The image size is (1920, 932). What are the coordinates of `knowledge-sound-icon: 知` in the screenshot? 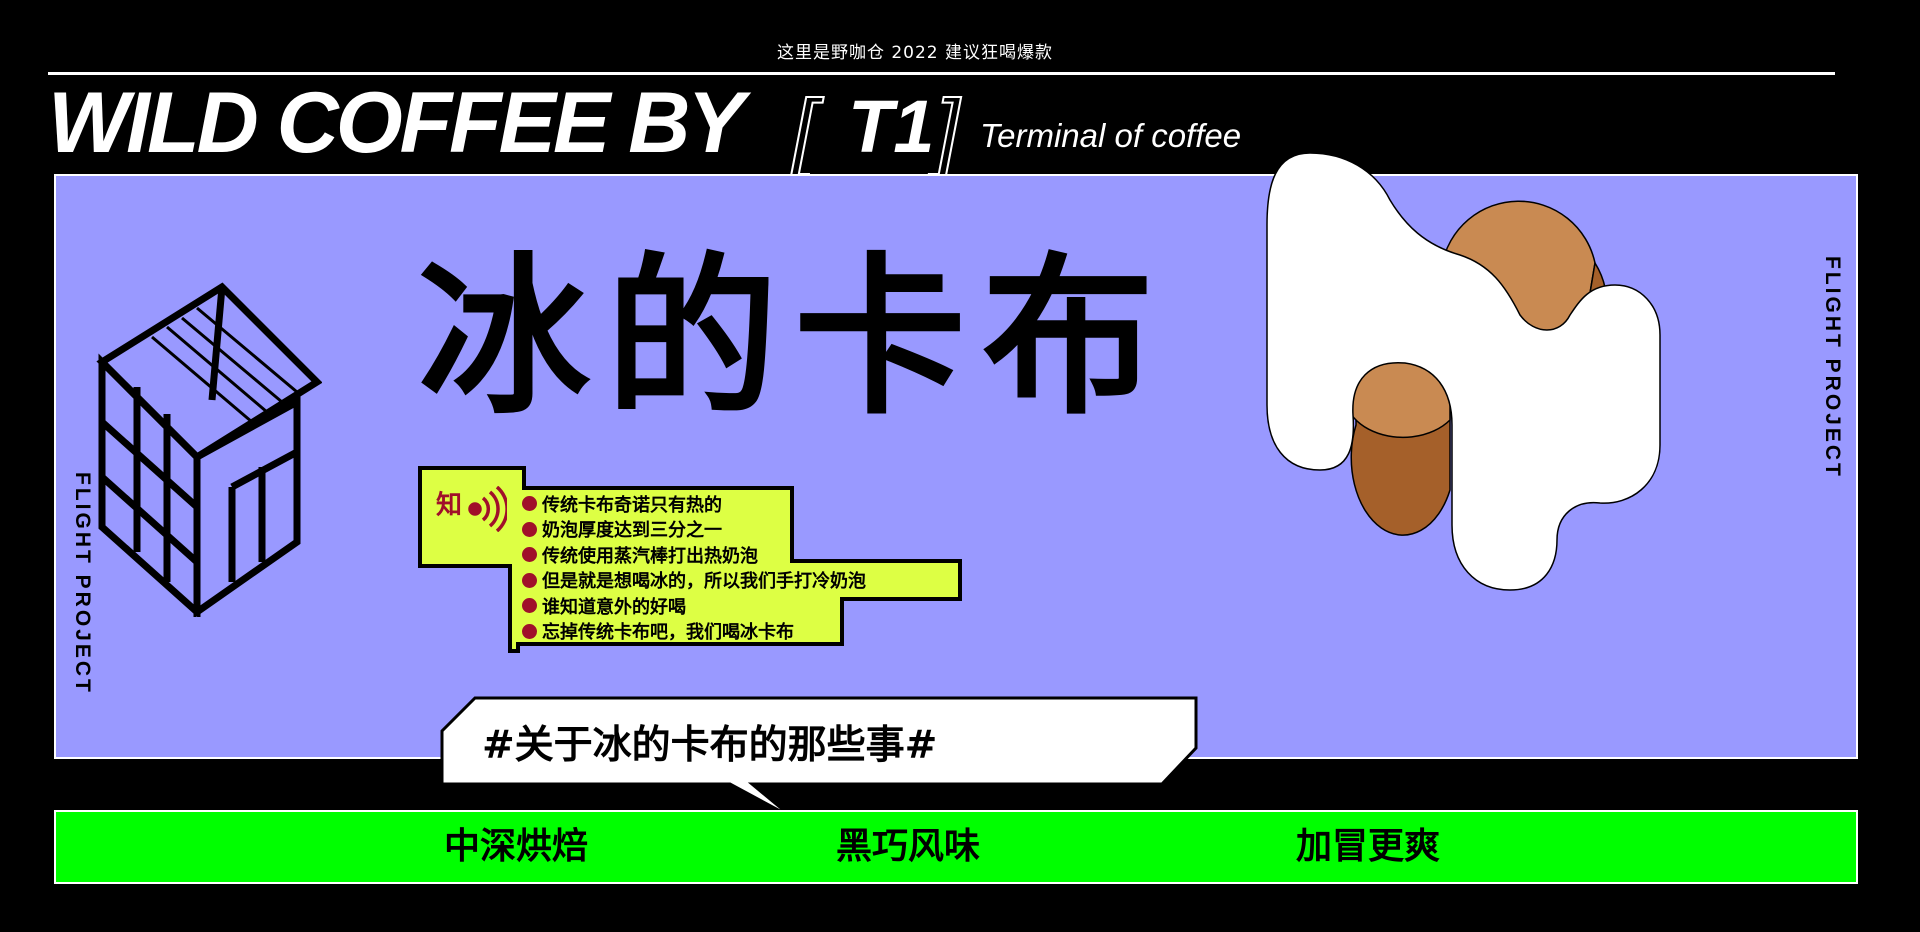 It's located at (472, 509).